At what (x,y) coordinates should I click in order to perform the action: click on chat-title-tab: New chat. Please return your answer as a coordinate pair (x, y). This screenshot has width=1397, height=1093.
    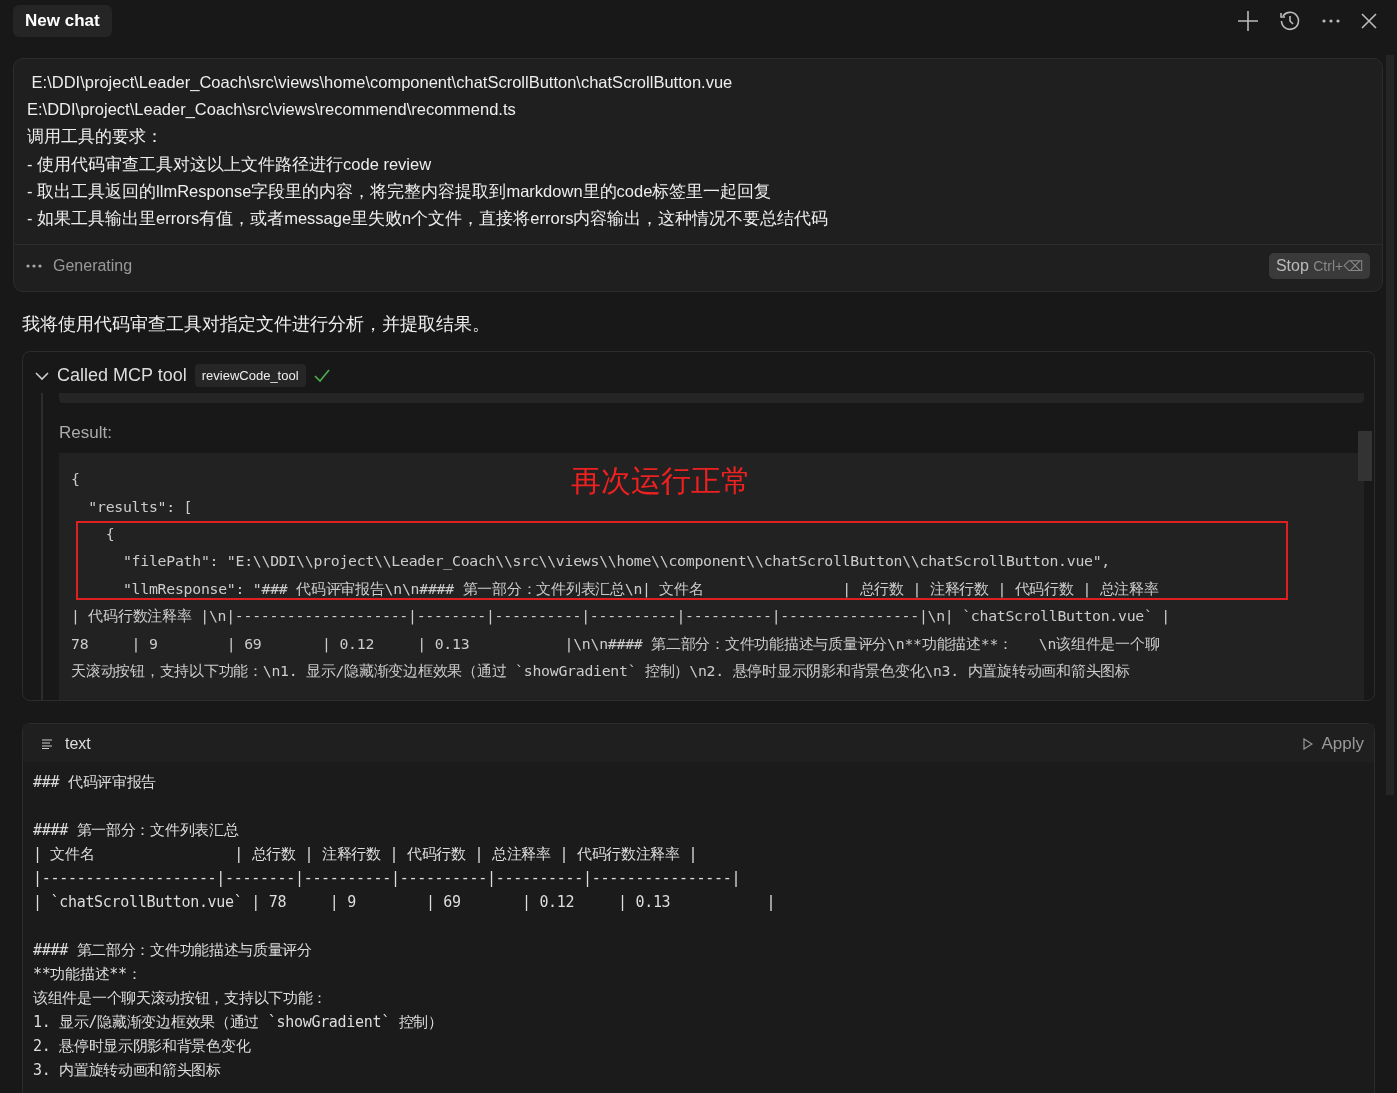
    Looking at the image, I should click on (62, 21).